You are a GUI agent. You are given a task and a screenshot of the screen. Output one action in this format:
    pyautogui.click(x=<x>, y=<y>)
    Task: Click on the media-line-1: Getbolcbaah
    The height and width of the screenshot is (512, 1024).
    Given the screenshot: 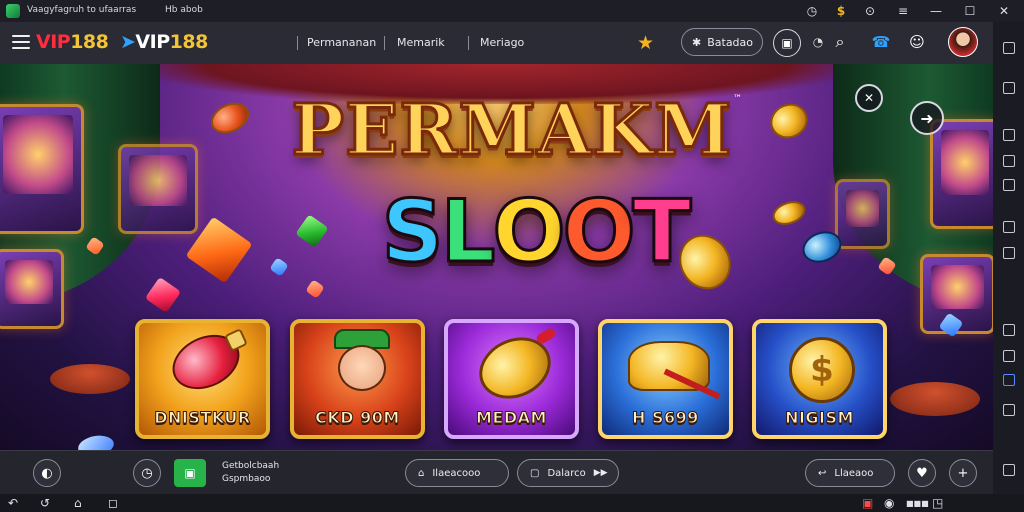 What is the action you would take?
    pyautogui.click(x=251, y=466)
    